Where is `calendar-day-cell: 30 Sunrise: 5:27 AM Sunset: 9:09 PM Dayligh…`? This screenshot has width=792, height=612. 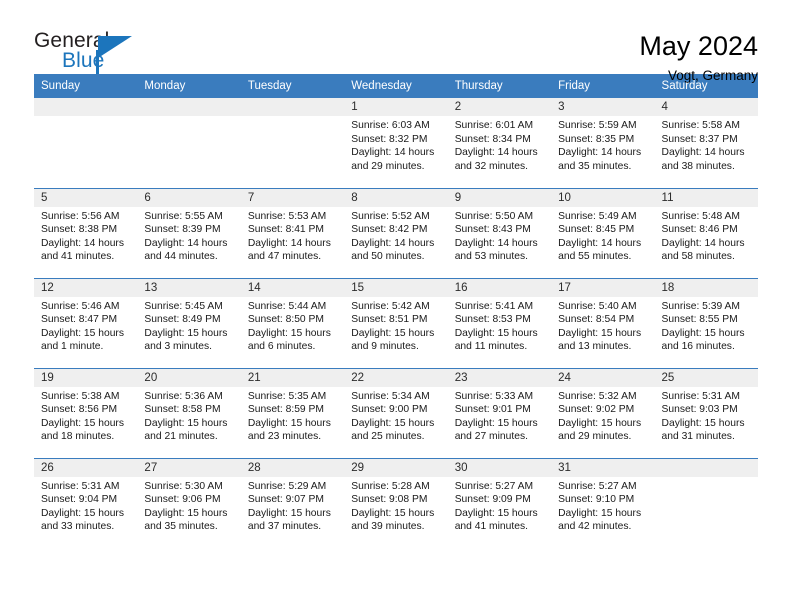 calendar-day-cell: 30 Sunrise: 5:27 AM Sunset: 9:09 PM Dayligh… is located at coordinates (499, 502).